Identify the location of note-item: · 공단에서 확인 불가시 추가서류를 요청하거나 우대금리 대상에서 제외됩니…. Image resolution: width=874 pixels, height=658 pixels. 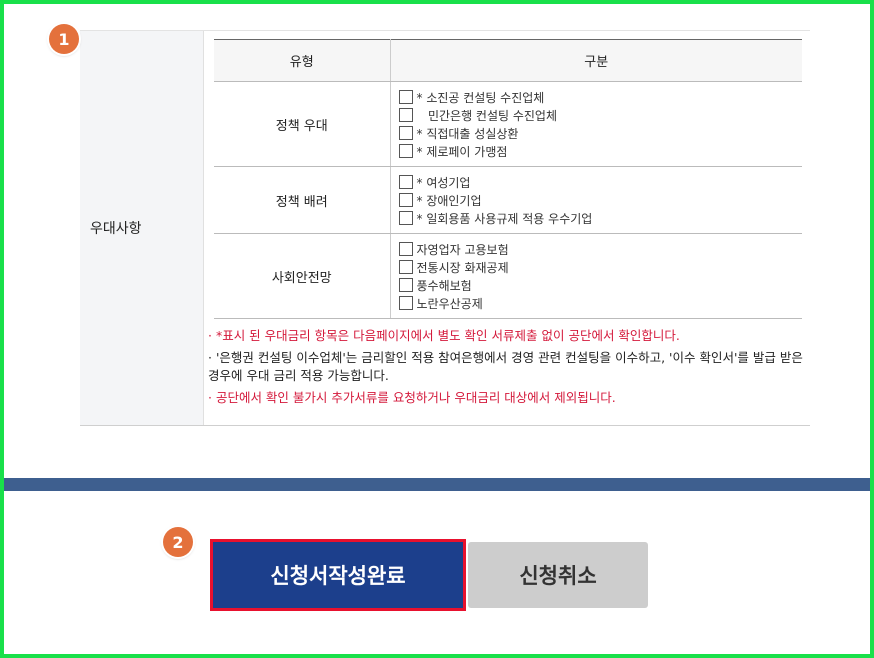
(412, 397).